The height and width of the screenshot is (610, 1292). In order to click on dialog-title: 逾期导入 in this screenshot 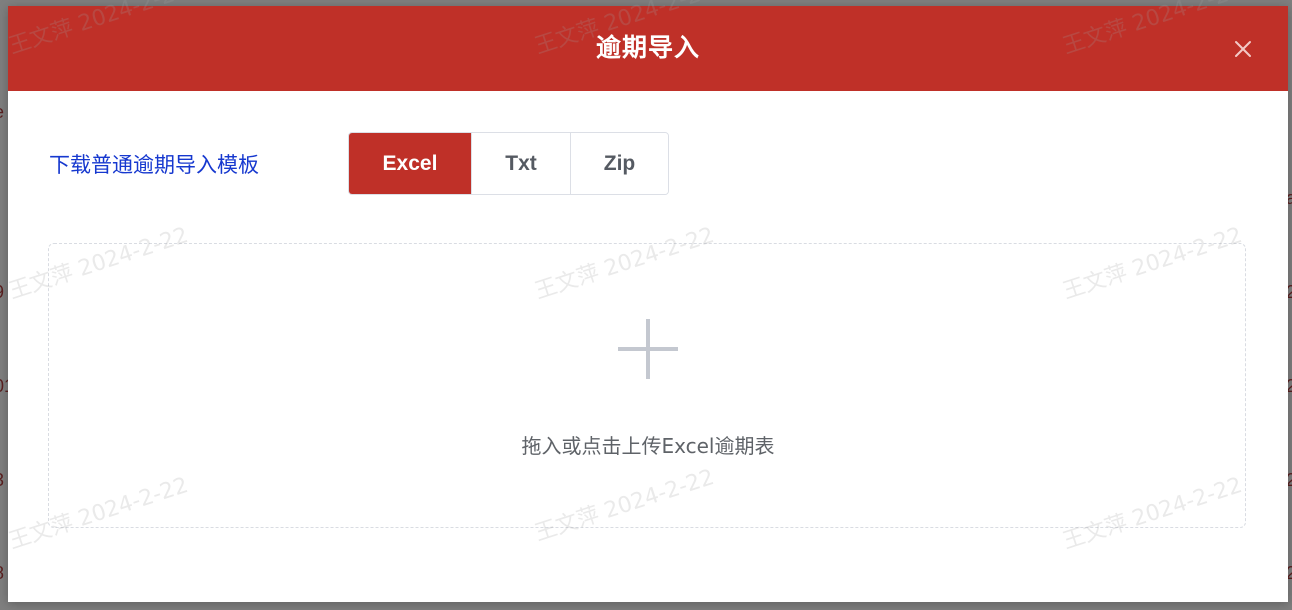, I will do `click(647, 47)`.